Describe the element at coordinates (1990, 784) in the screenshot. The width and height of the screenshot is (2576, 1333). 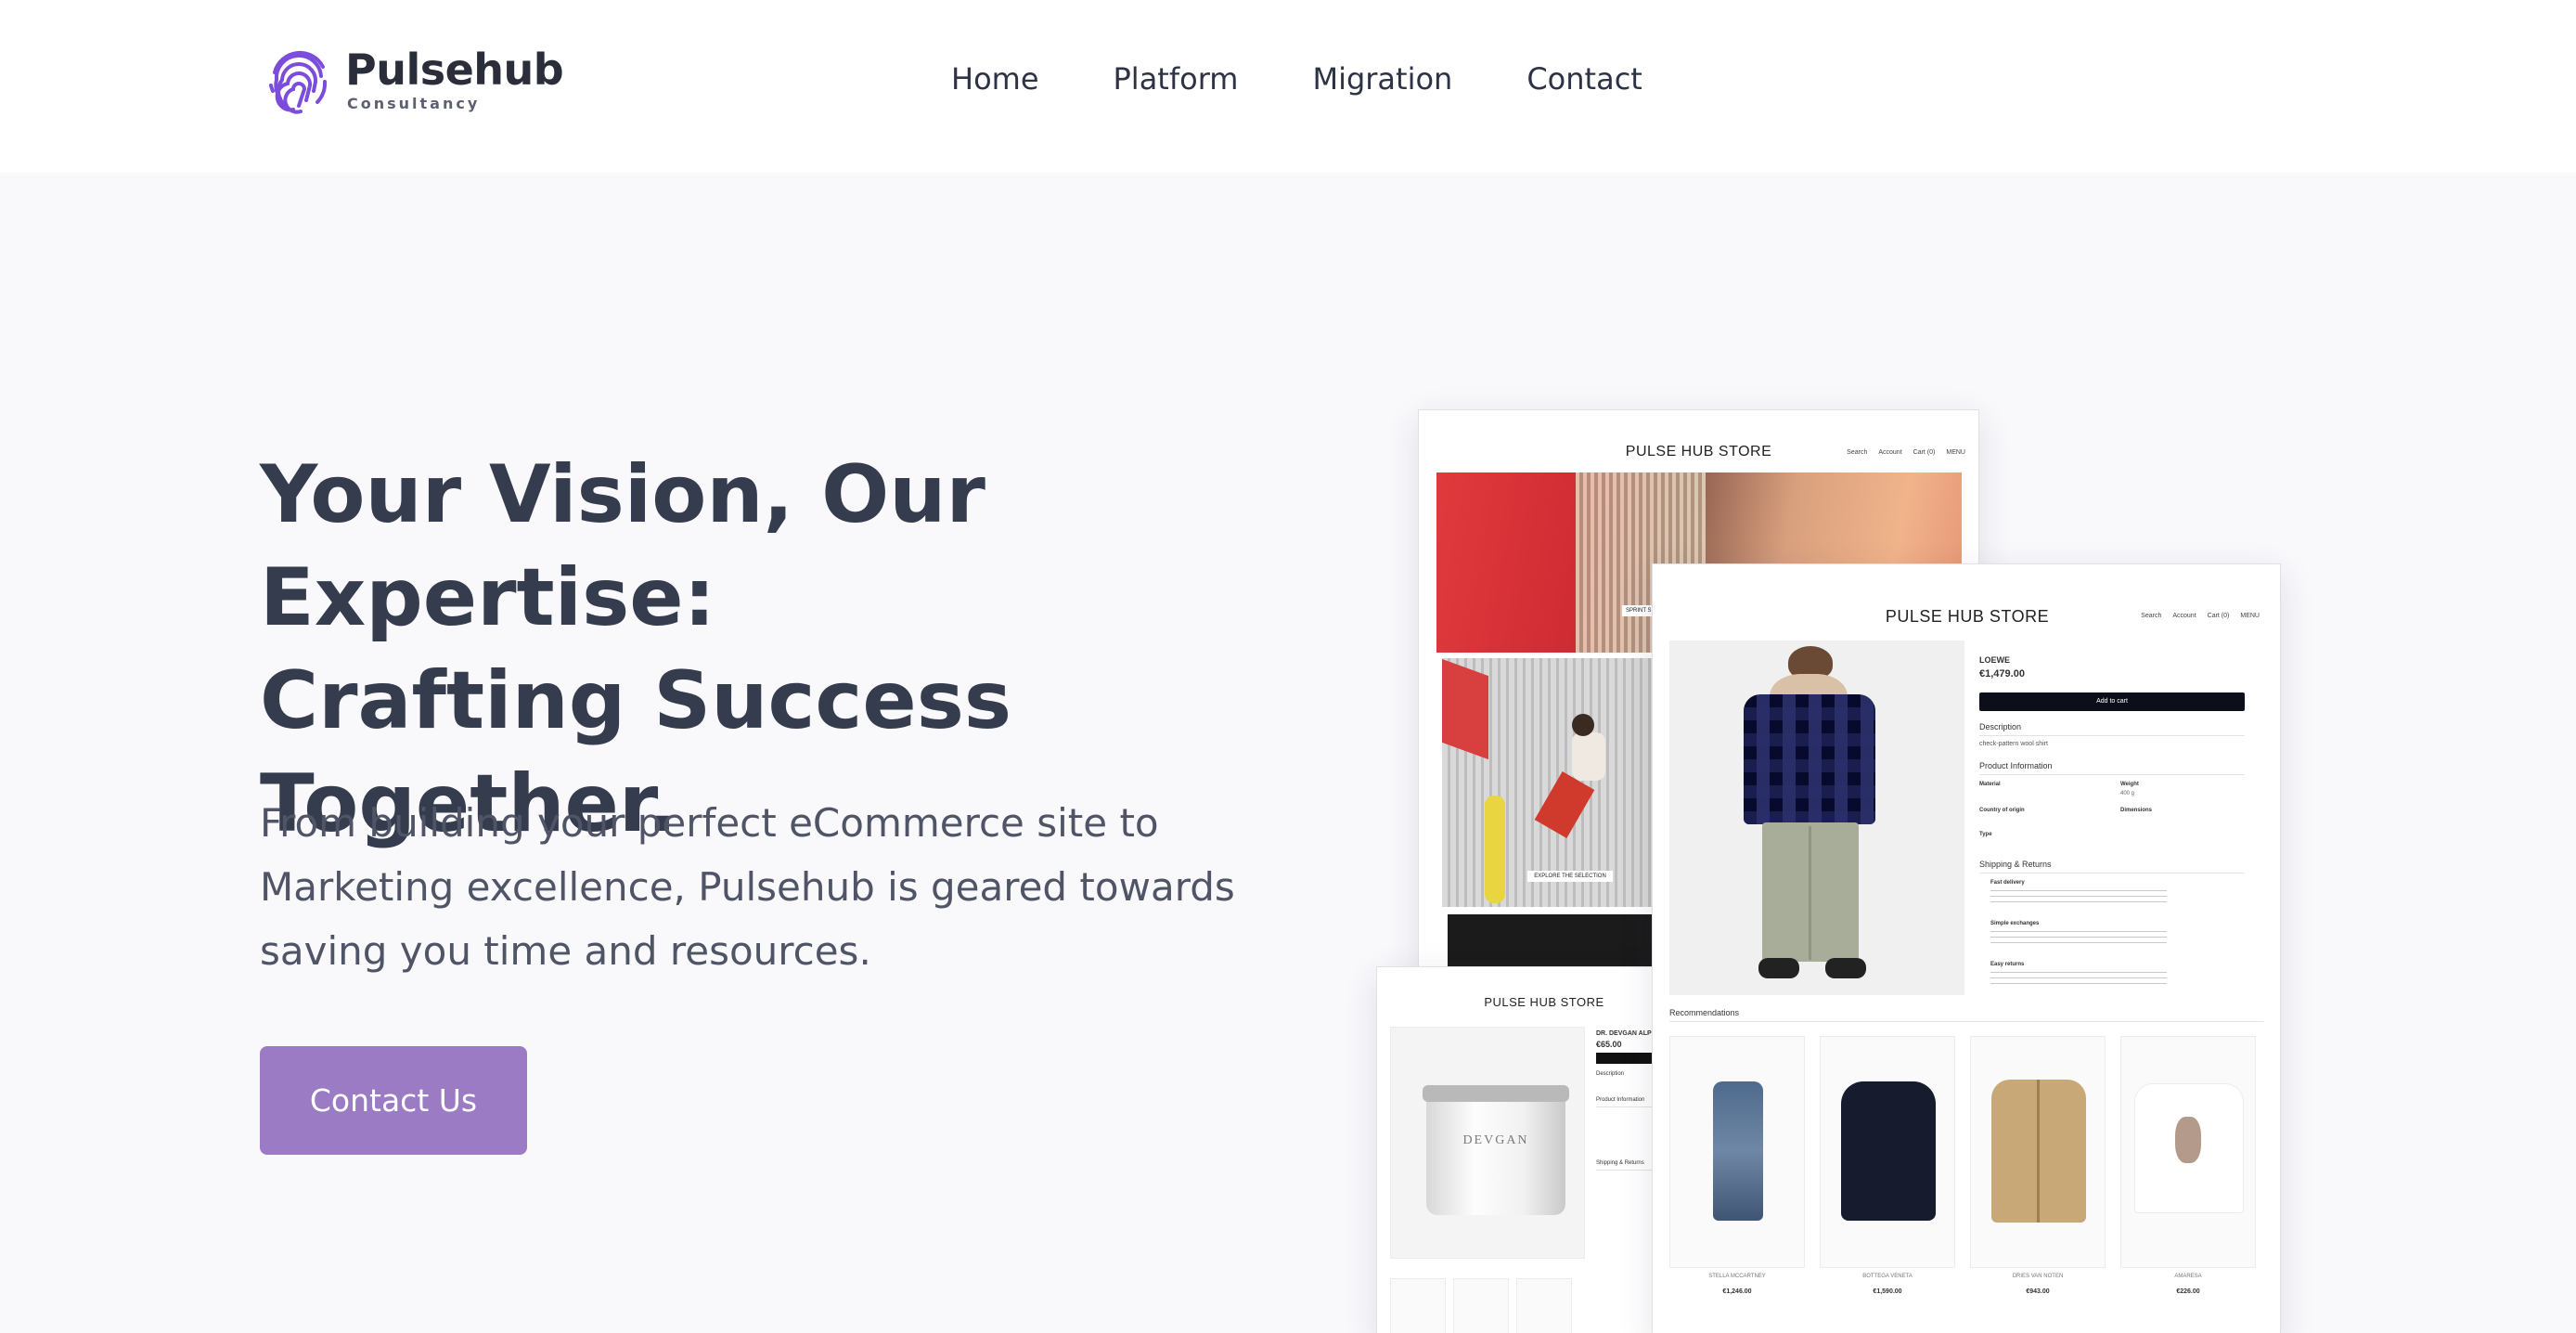
I see `info-material: Material` at that location.